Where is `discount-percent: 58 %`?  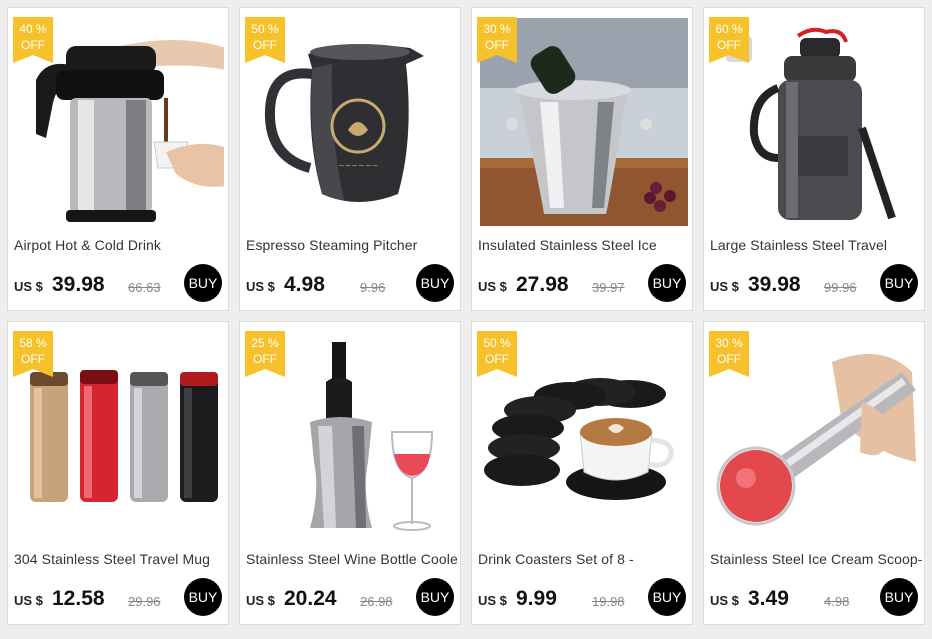 discount-percent: 58 % is located at coordinates (33, 343).